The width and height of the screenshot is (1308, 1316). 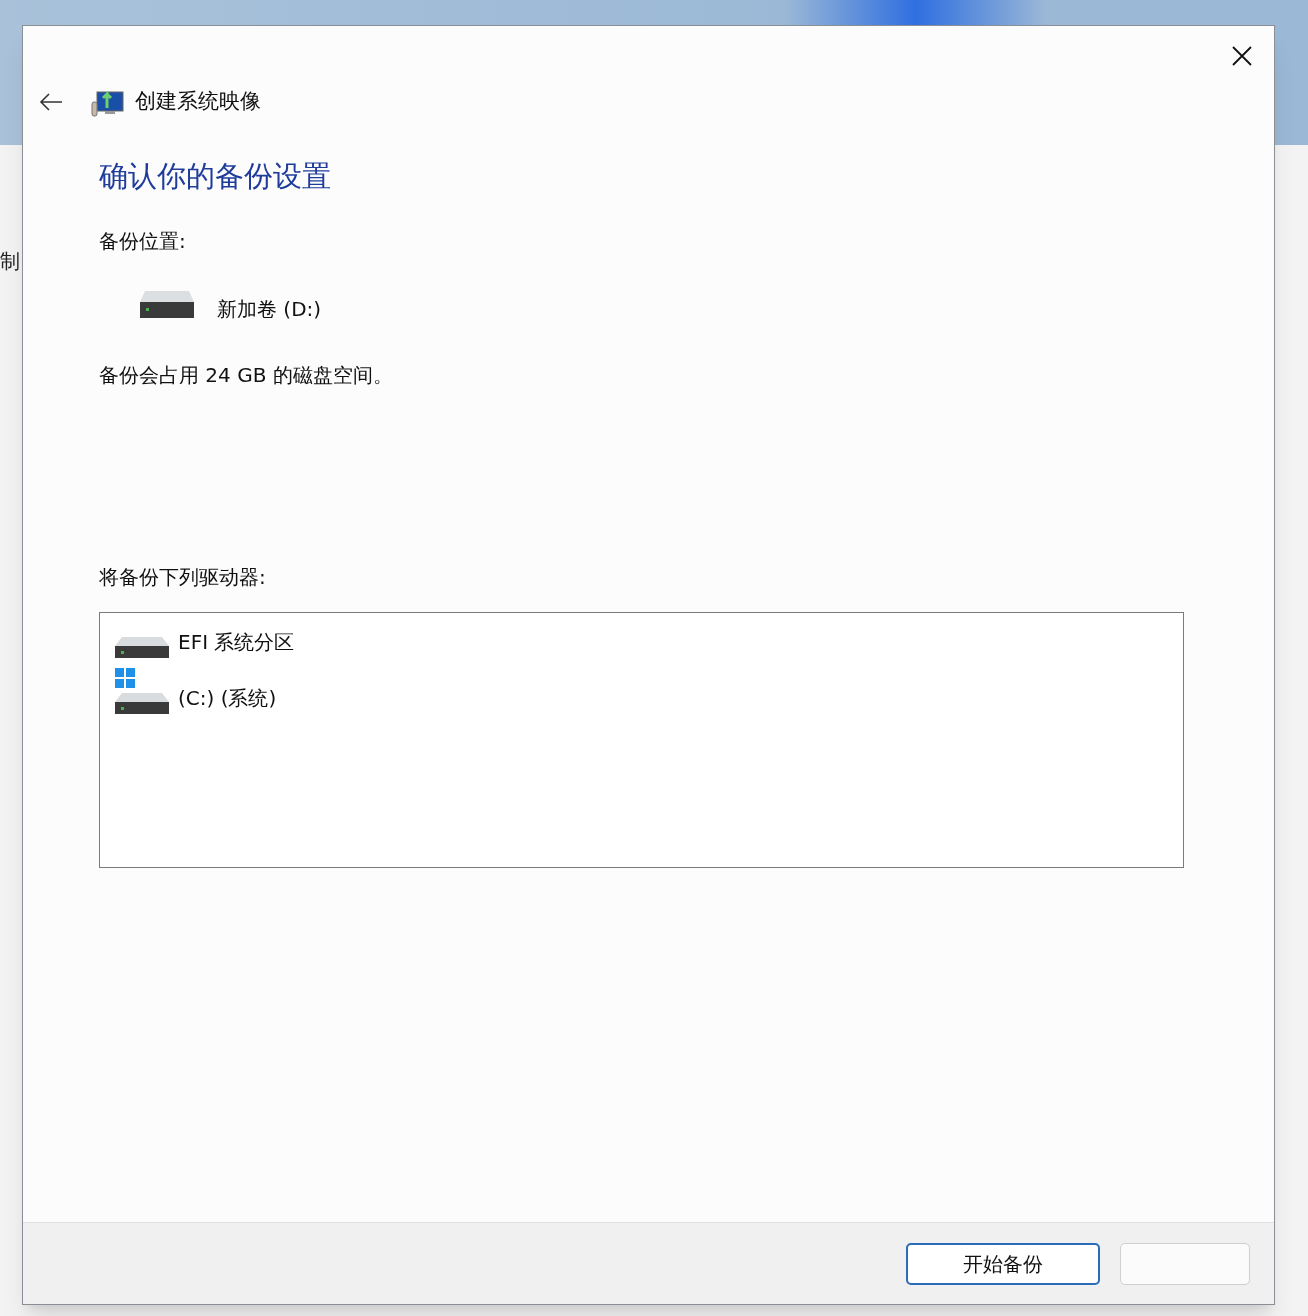 What do you see at coordinates (269, 309) in the screenshot?
I see `destination-drive-label: 新加卷 (D:)` at bounding box center [269, 309].